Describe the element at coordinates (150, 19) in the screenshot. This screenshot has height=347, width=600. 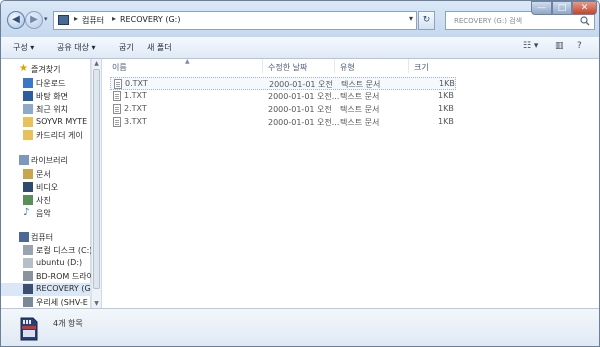
I see `breadcrumb-recovery: RECOVERY (G:)` at that location.